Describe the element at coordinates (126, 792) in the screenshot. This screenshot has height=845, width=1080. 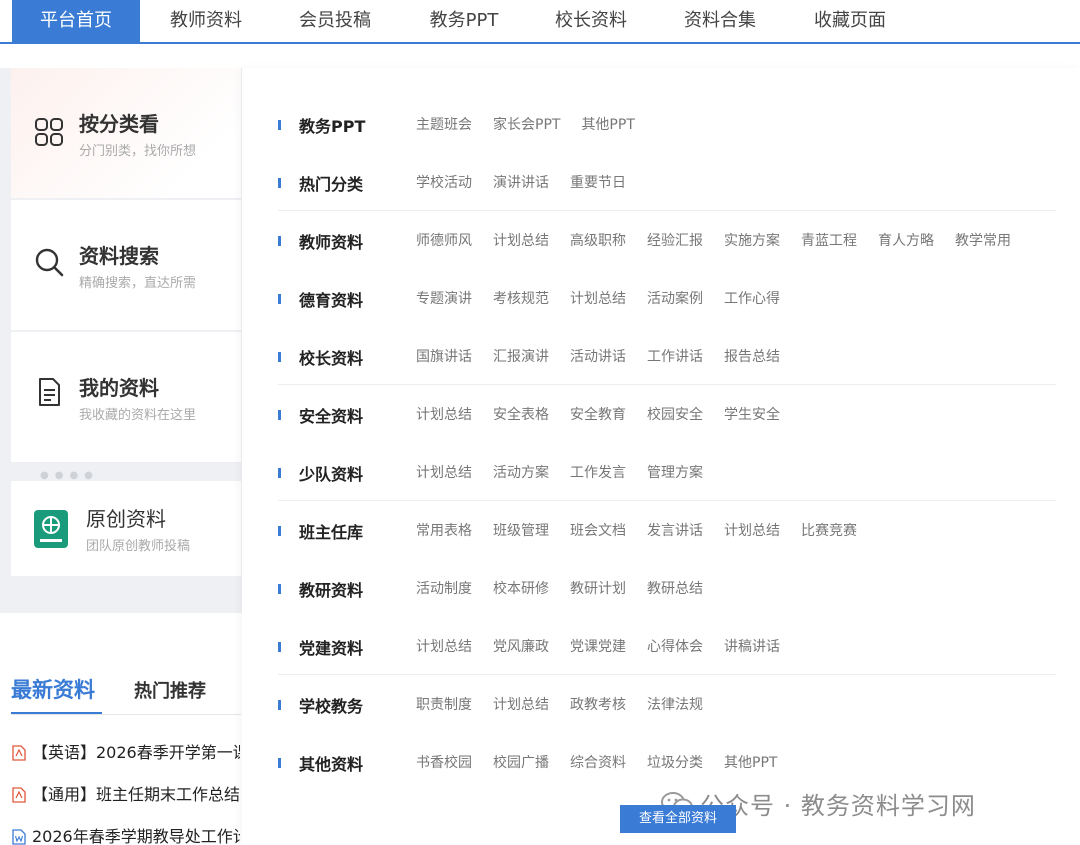
I see `list-item: 【通用】班主任期末工作总结` at that location.